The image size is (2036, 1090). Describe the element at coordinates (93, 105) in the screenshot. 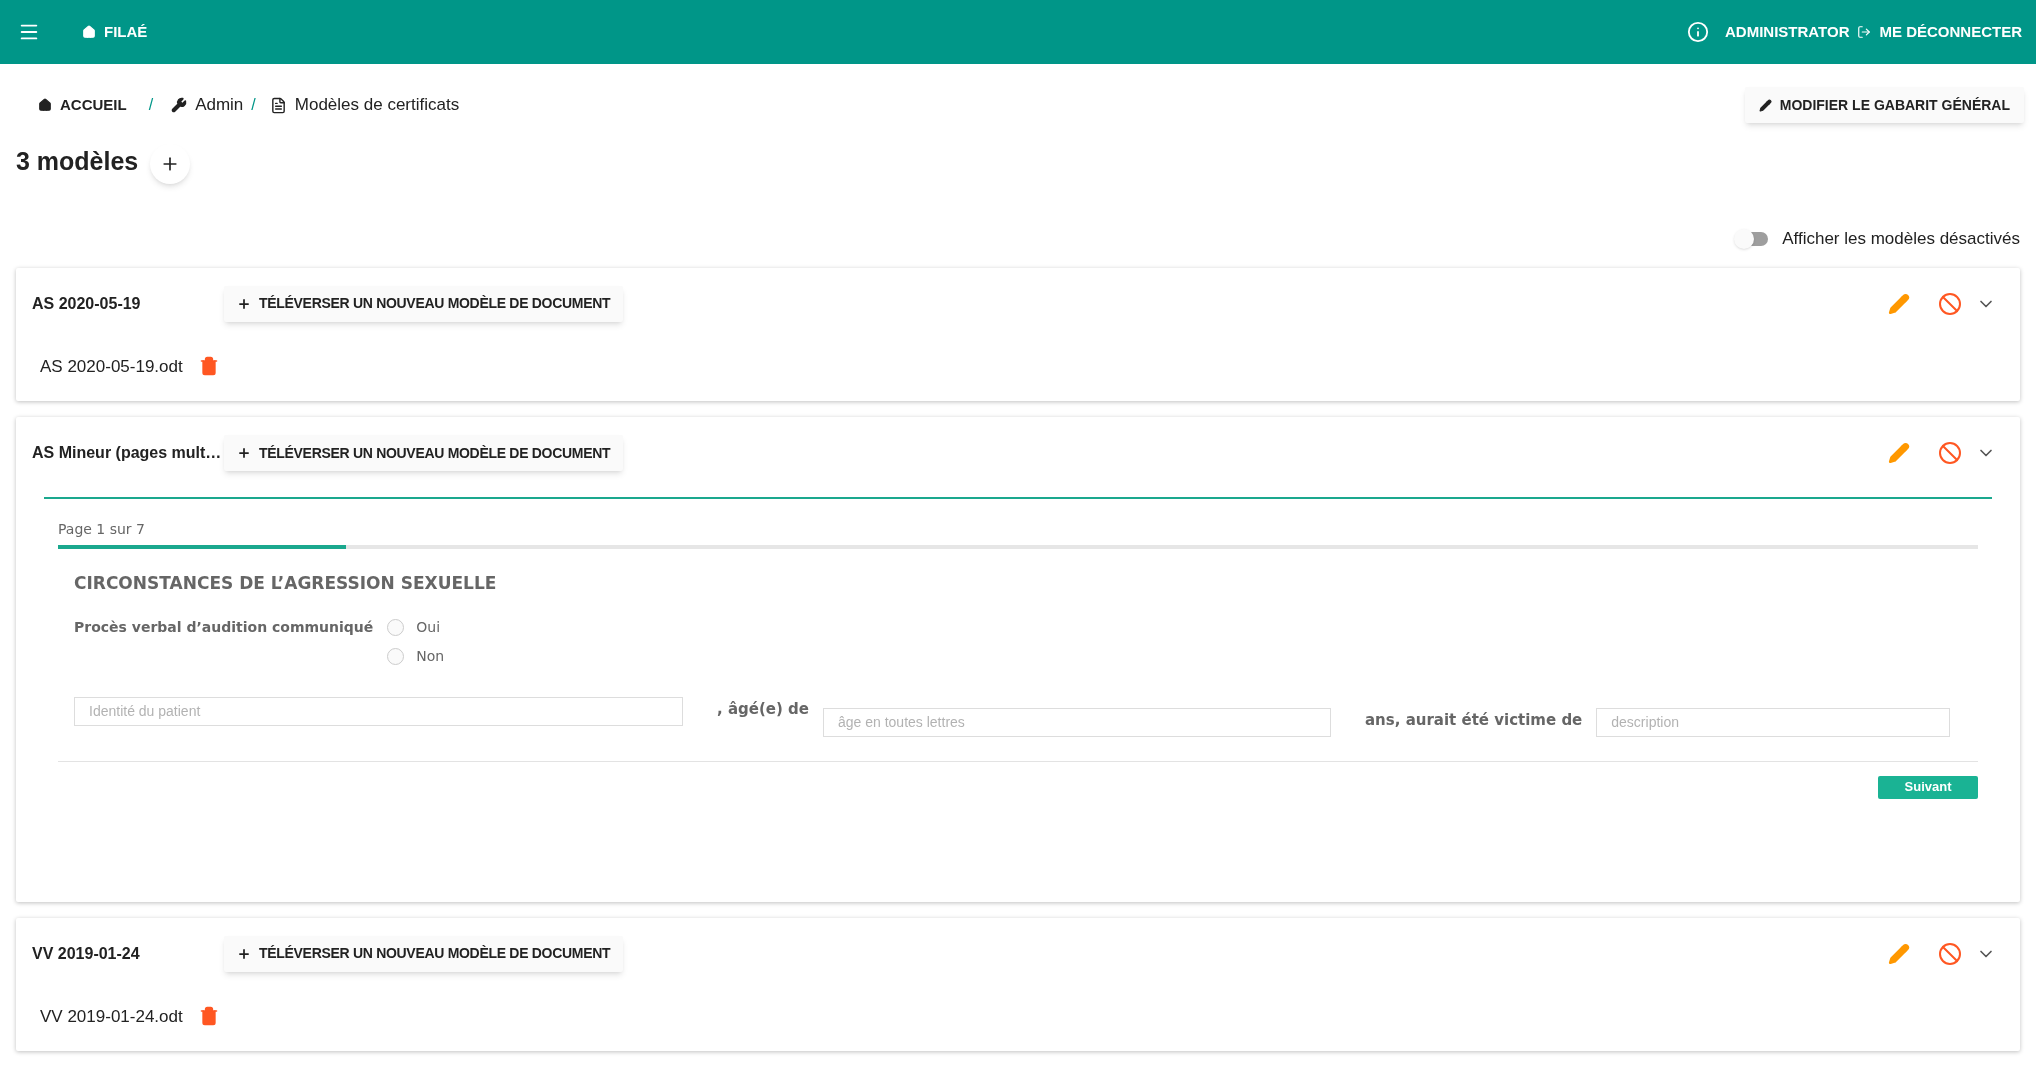

I see `breadcrumb-link: ACCUEIL` at that location.